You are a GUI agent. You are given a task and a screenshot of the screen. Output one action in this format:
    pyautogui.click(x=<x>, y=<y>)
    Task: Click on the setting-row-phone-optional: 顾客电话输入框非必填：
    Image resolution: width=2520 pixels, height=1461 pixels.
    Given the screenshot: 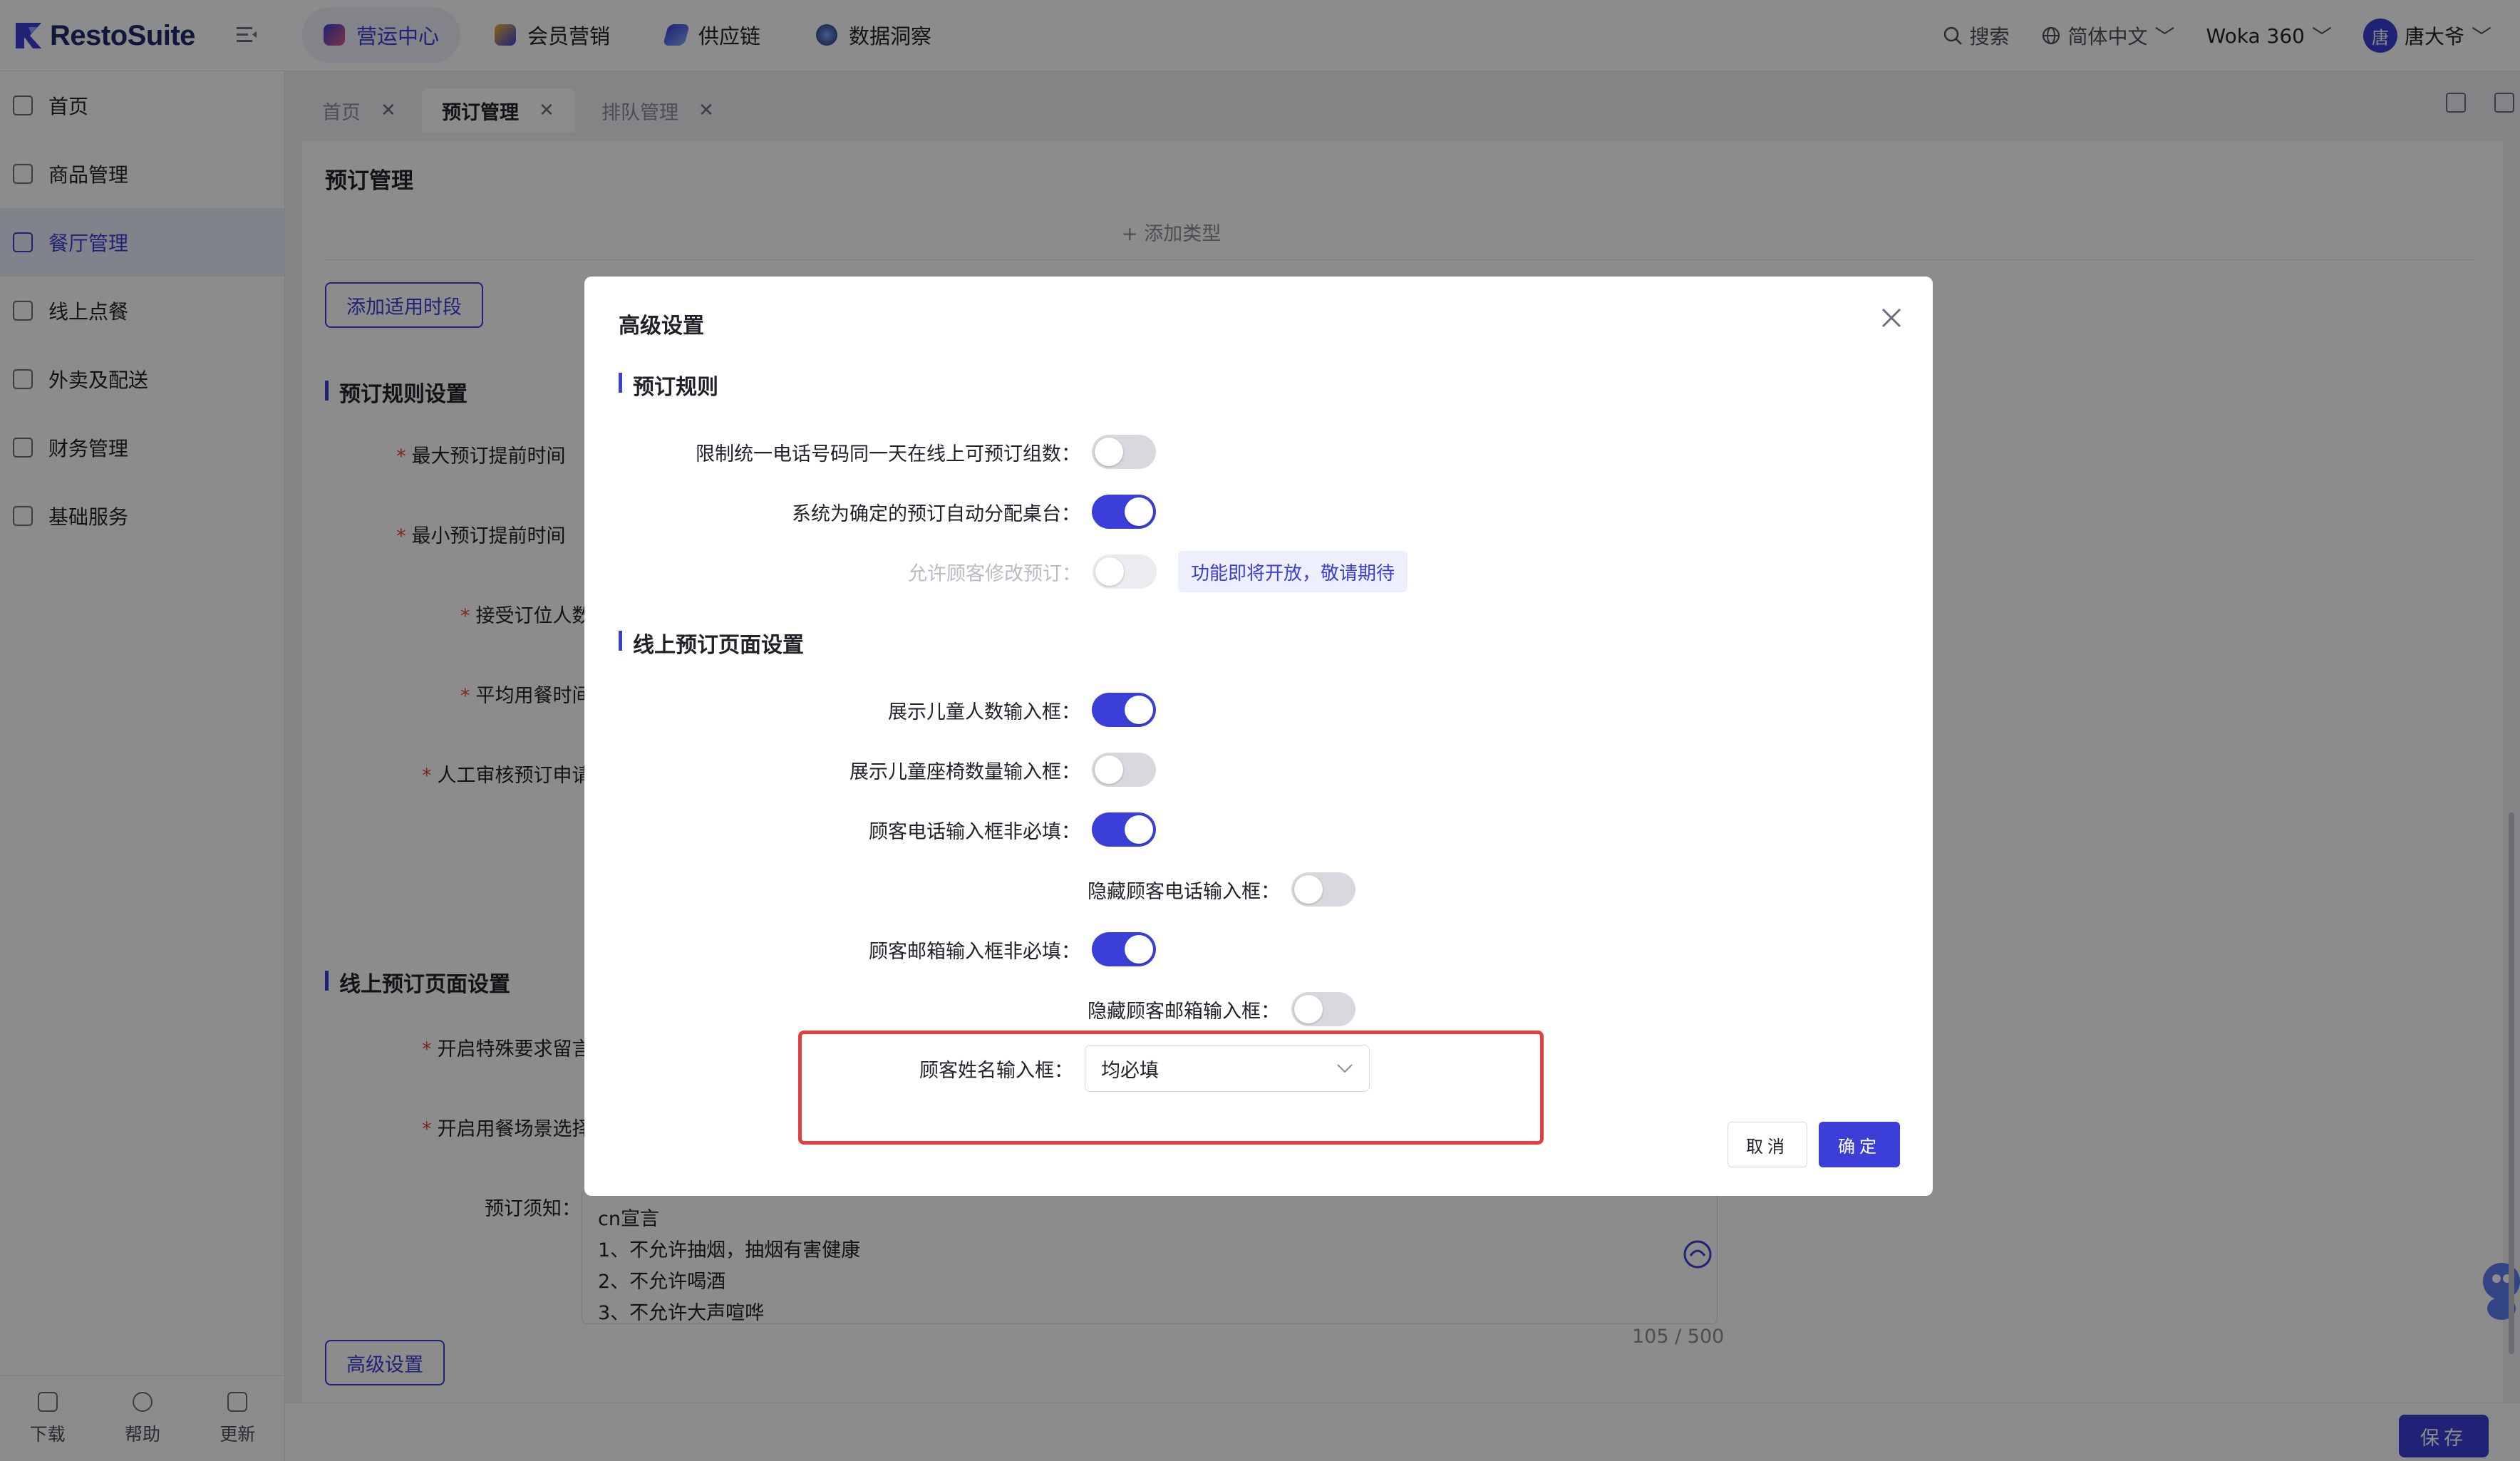 What is the action you would take?
    pyautogui.click(x=1012, y=829)
    